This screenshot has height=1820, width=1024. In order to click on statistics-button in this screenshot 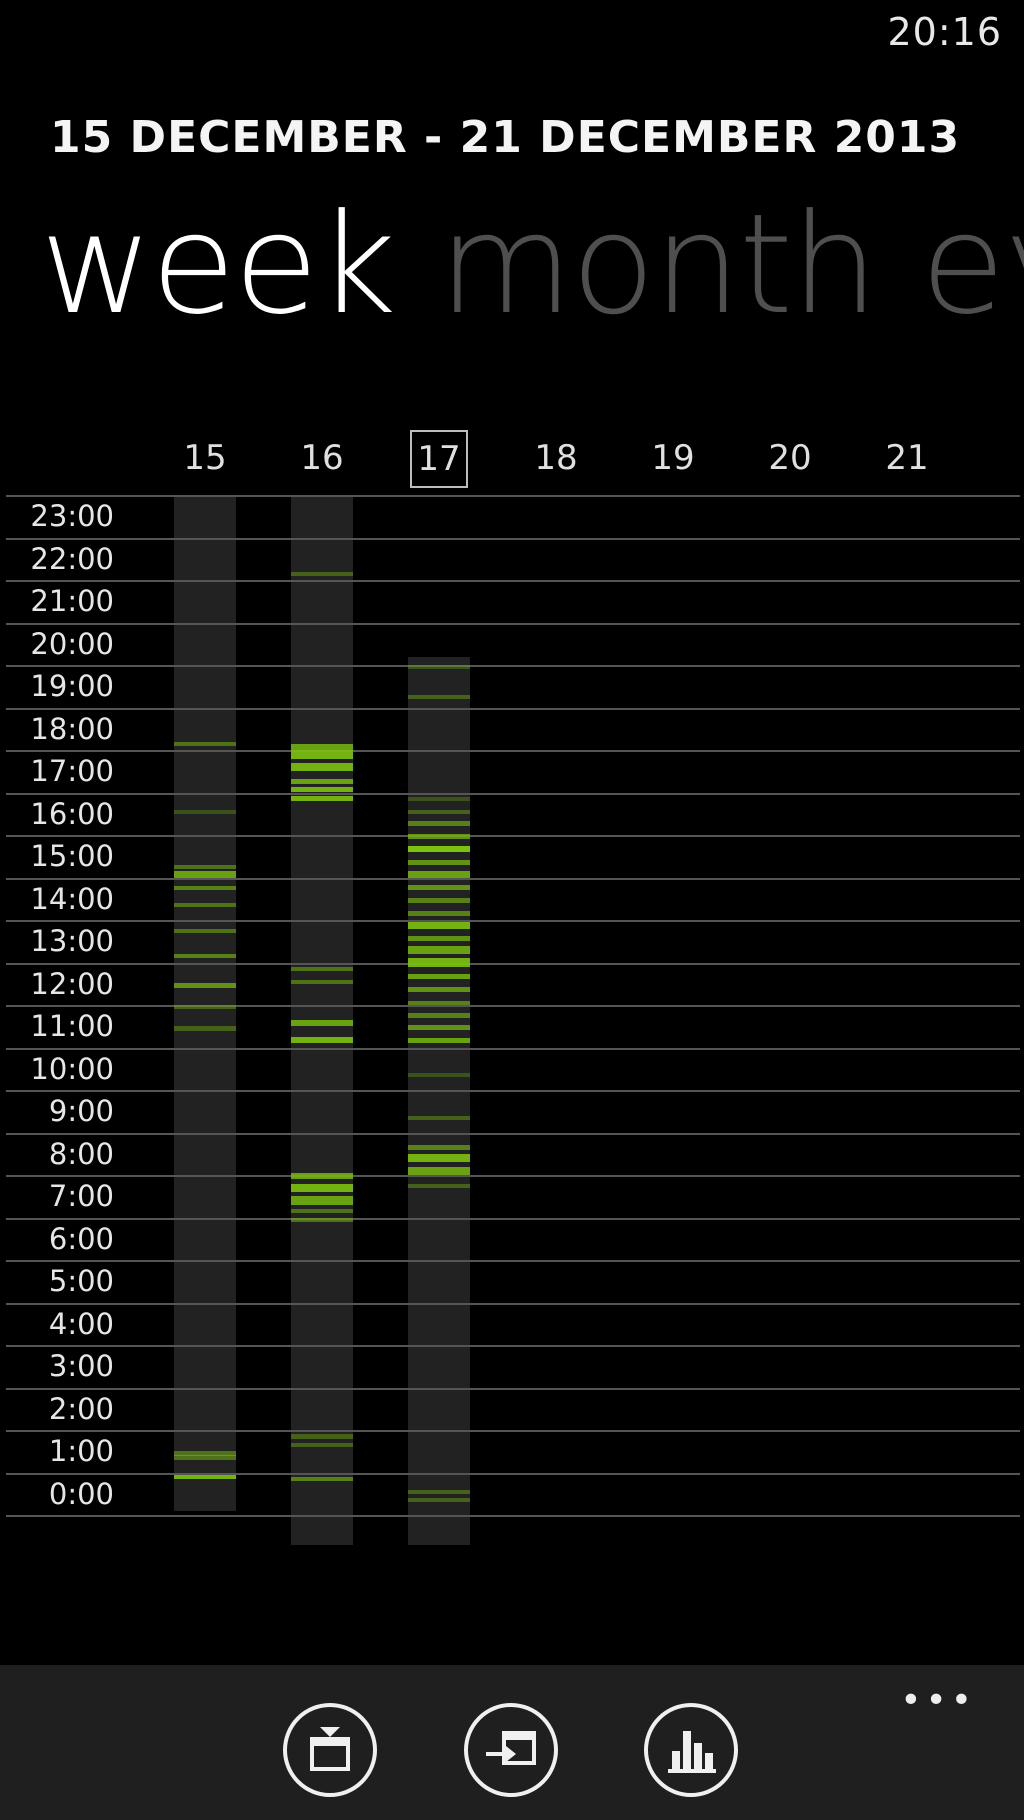, I will do `click(691, 1750)`.